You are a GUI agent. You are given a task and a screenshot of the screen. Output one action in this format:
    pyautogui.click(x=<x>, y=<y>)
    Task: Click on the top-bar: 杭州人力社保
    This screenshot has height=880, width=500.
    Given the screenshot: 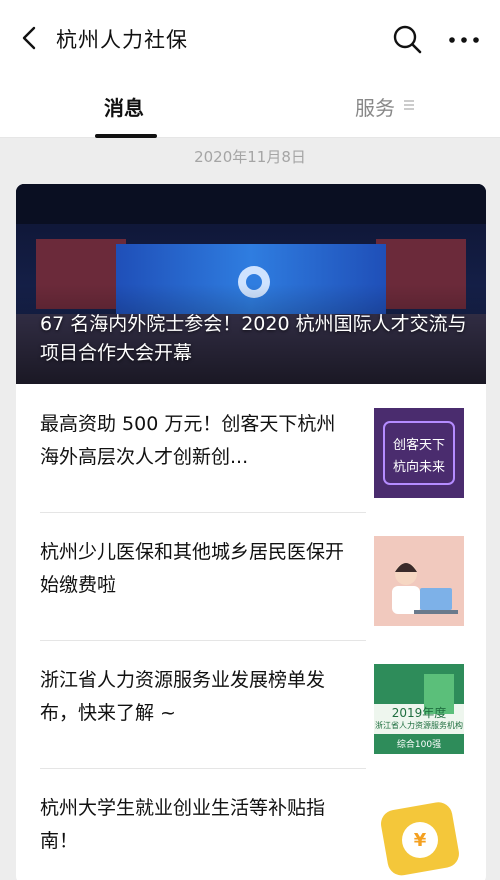 What is the action you would take?
    pyautogui.click(x=250, y=38)
    